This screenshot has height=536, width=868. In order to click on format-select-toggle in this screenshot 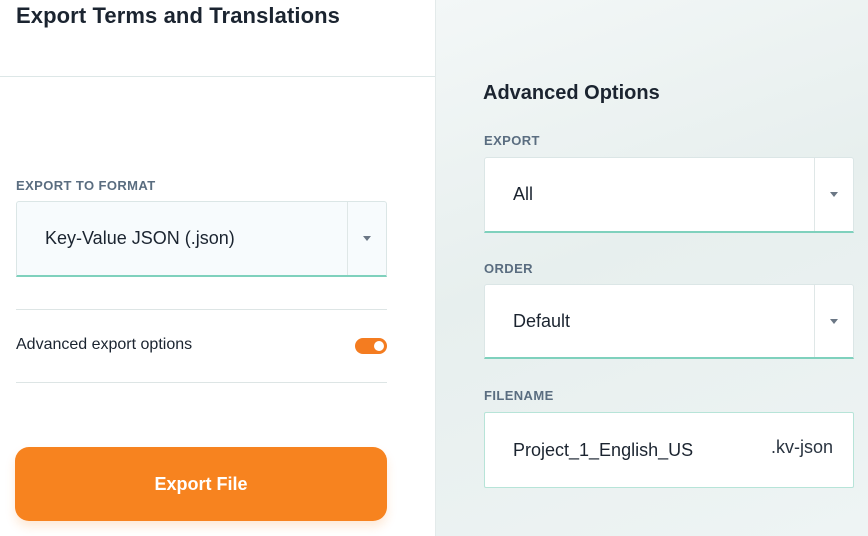, I will do `click(366, 238)`.